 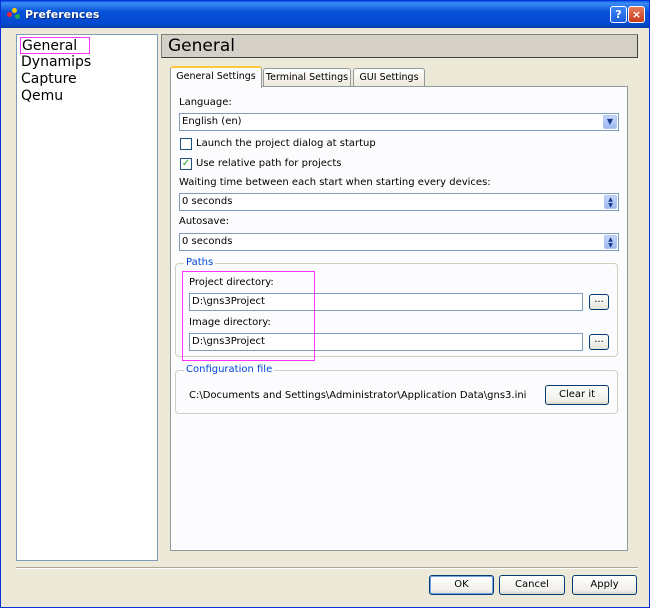 What do you see at coordinates (200, 262) in the screenshot?
I see `paths-group-title: Paths` at bounding box center [200, 262].